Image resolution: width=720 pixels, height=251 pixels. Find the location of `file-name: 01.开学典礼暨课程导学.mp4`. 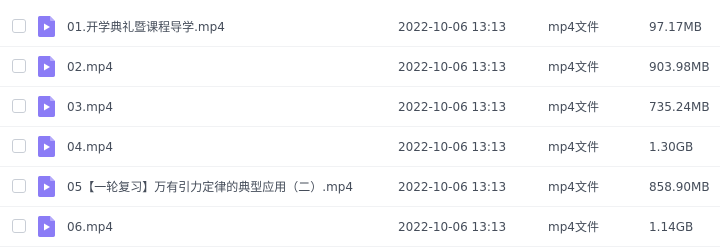

file-name: 01.开学典礼暨课程导学.mp4 is located at coordinates (227, 27).